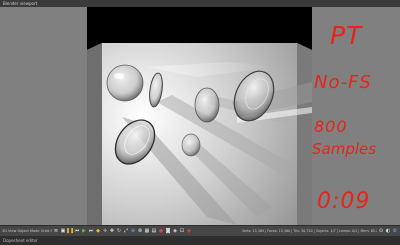 The height and width of the screenshot is (245, 400). Describe the element at coordinates (125, 83) in the screenshot. I see `glass-sphere` at that location.